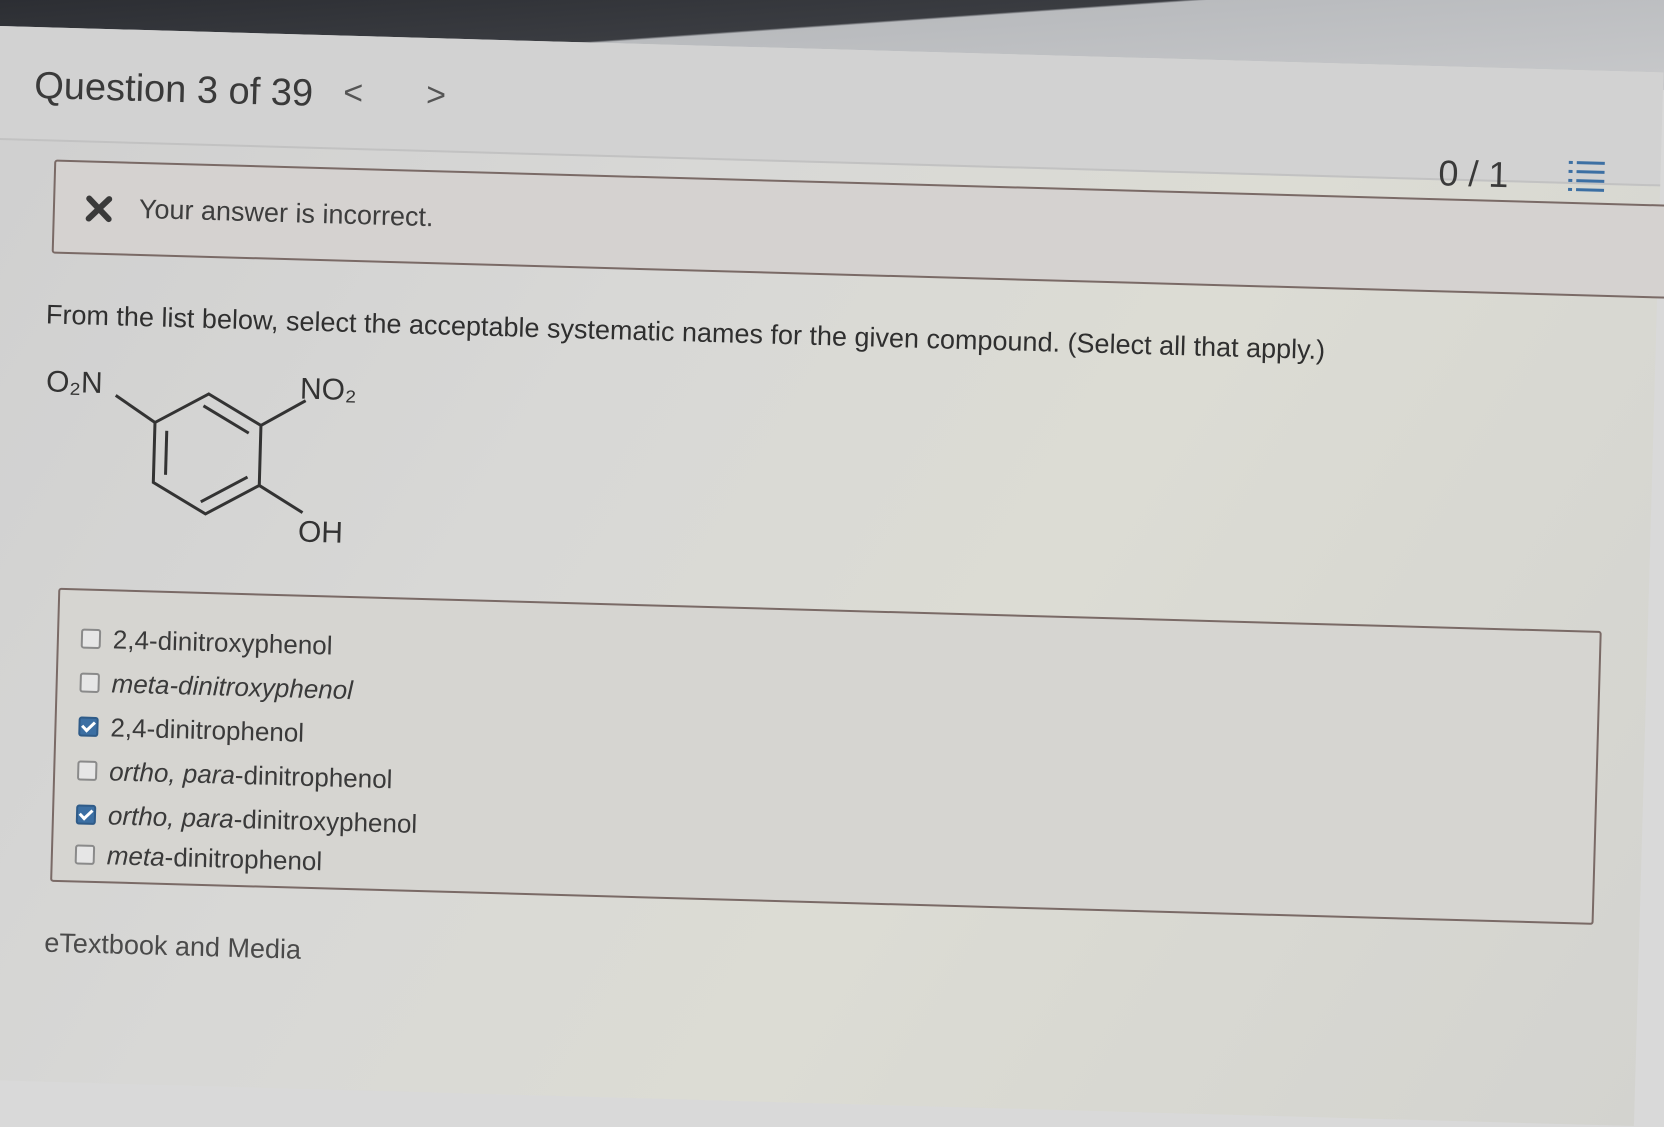 Image resolution: width=1664 pixels, height=1127 pixels. What do you see at coordinates (857, 229) in the screenshot?
I see `answer-feedback-banner: Your answer is incorrect.` at bounding box center [857, 229].